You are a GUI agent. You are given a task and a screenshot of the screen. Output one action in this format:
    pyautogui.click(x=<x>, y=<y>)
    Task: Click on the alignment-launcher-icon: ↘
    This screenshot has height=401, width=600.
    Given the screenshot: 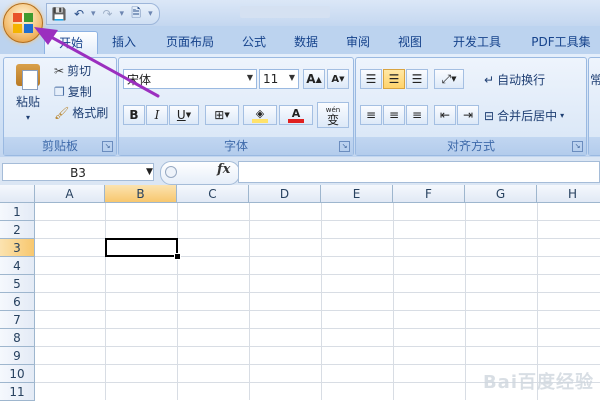 What is the action you would take?
    pyautogui.click(x=577, y=146)
    